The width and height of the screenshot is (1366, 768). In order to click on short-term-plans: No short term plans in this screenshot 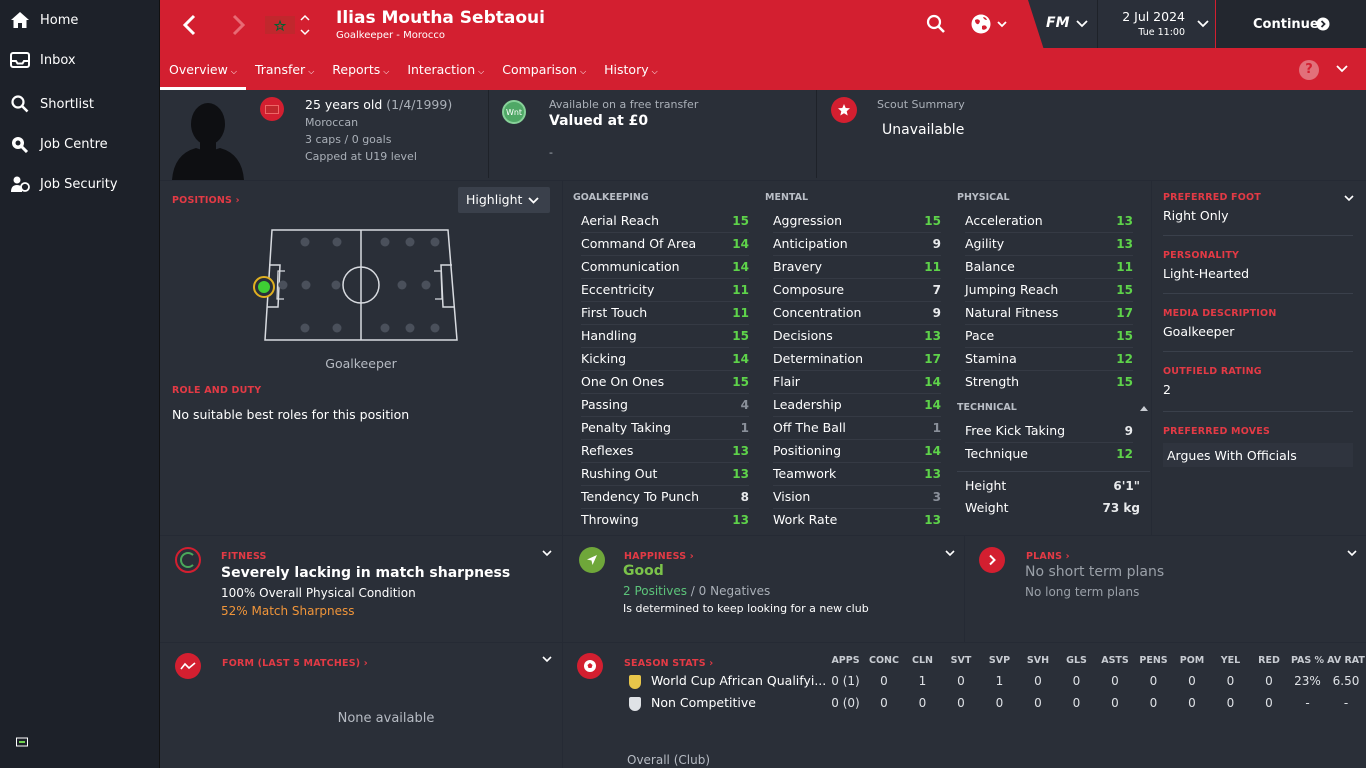, I will do `click(1095, 572)`.